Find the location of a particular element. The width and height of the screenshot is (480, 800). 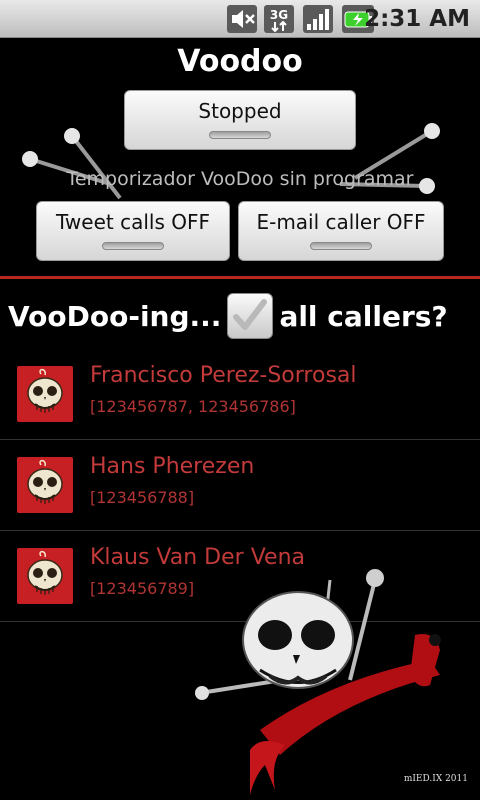

tweet-calls-button: Tweet calls OFF is located at coordinates (133, 231).